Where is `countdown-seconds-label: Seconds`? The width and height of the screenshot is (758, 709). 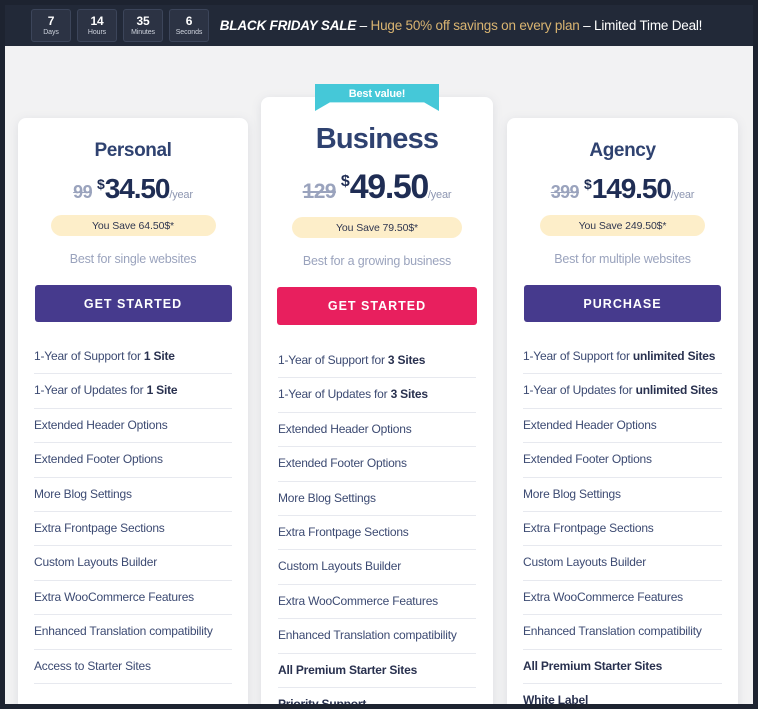
countdown-seconds-label: Seconds is located at coordinates (189, 32).